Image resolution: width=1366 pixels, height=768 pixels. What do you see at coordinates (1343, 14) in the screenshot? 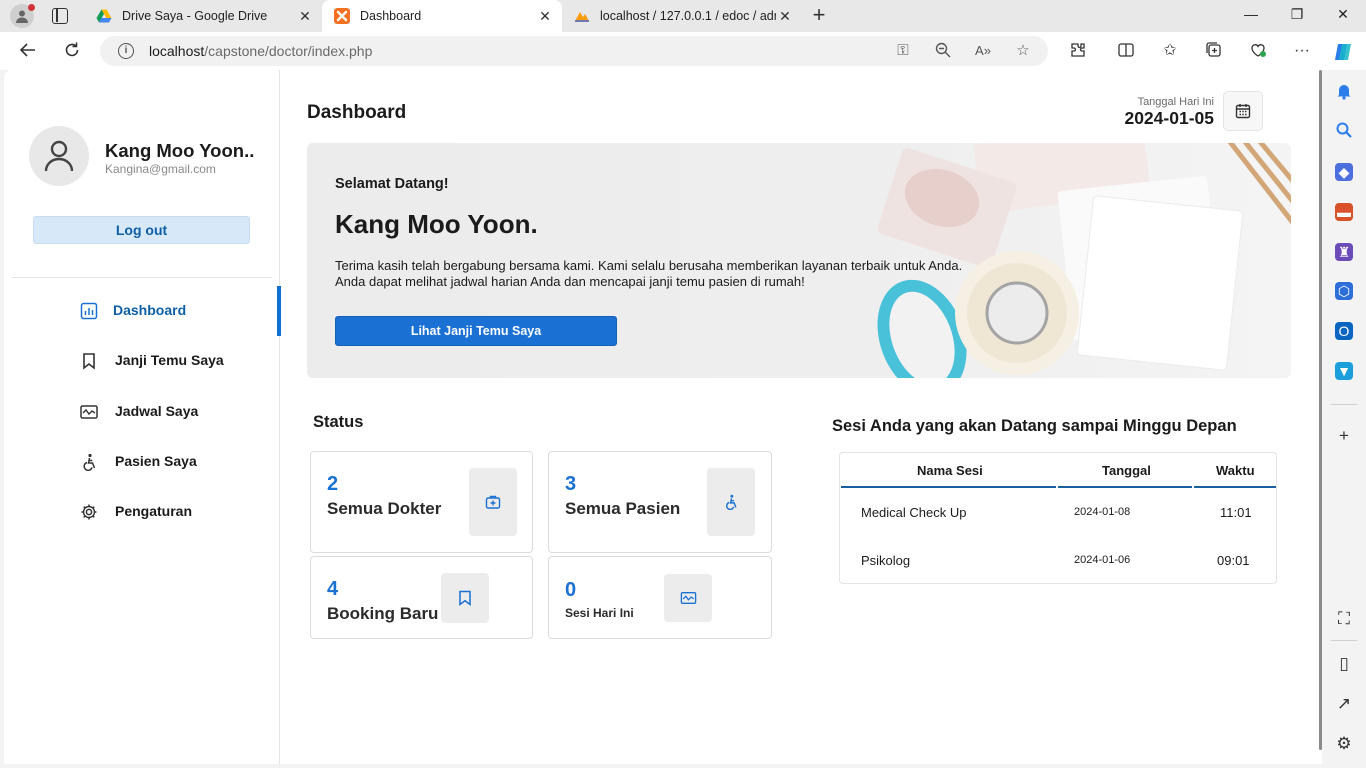
I see `close-window-button: ✕` at bounding box center [1343, 14].